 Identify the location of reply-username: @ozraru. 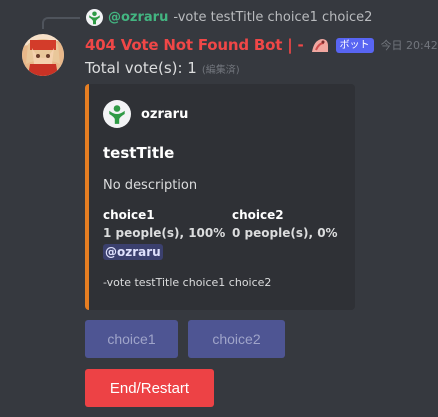
(138, 17).